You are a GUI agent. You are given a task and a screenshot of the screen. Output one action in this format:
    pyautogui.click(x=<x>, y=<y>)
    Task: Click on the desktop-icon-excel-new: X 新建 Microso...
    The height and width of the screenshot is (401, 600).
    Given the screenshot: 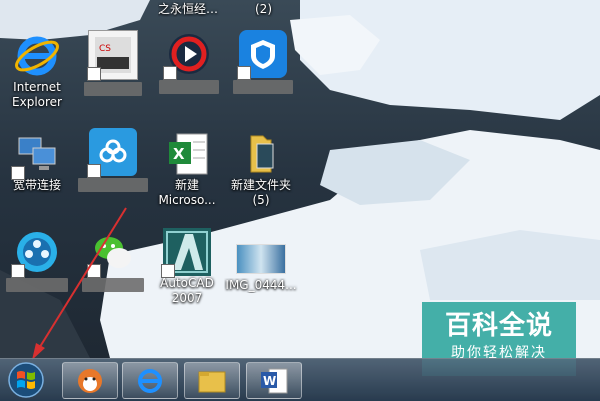 What is the action you would take?
    pyautogui.click(x=187, y=169)
    